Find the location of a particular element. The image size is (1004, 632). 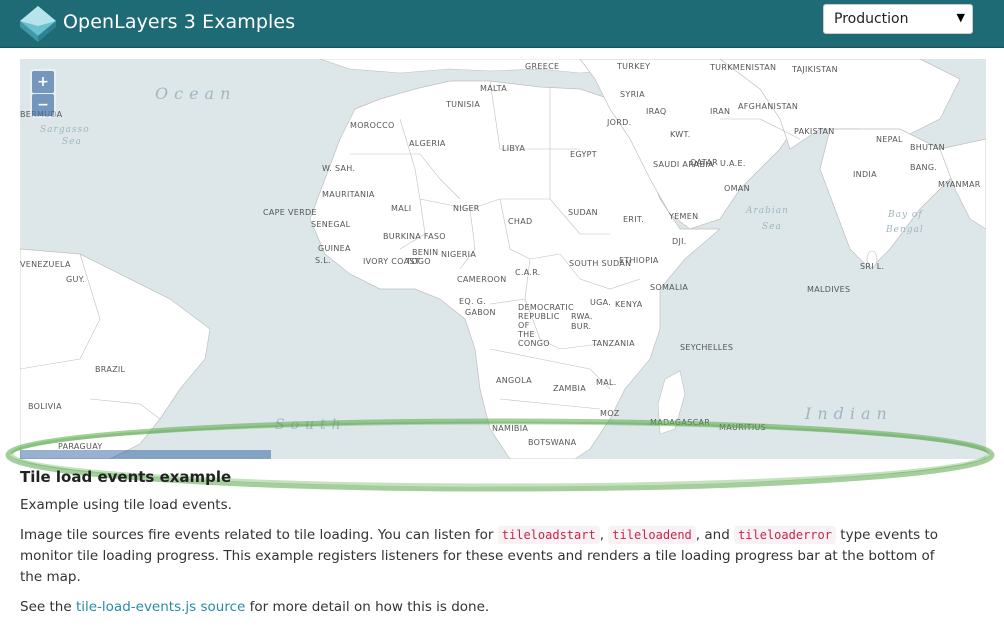

ocean-label: Bay of is located at coordinates (905, 215).